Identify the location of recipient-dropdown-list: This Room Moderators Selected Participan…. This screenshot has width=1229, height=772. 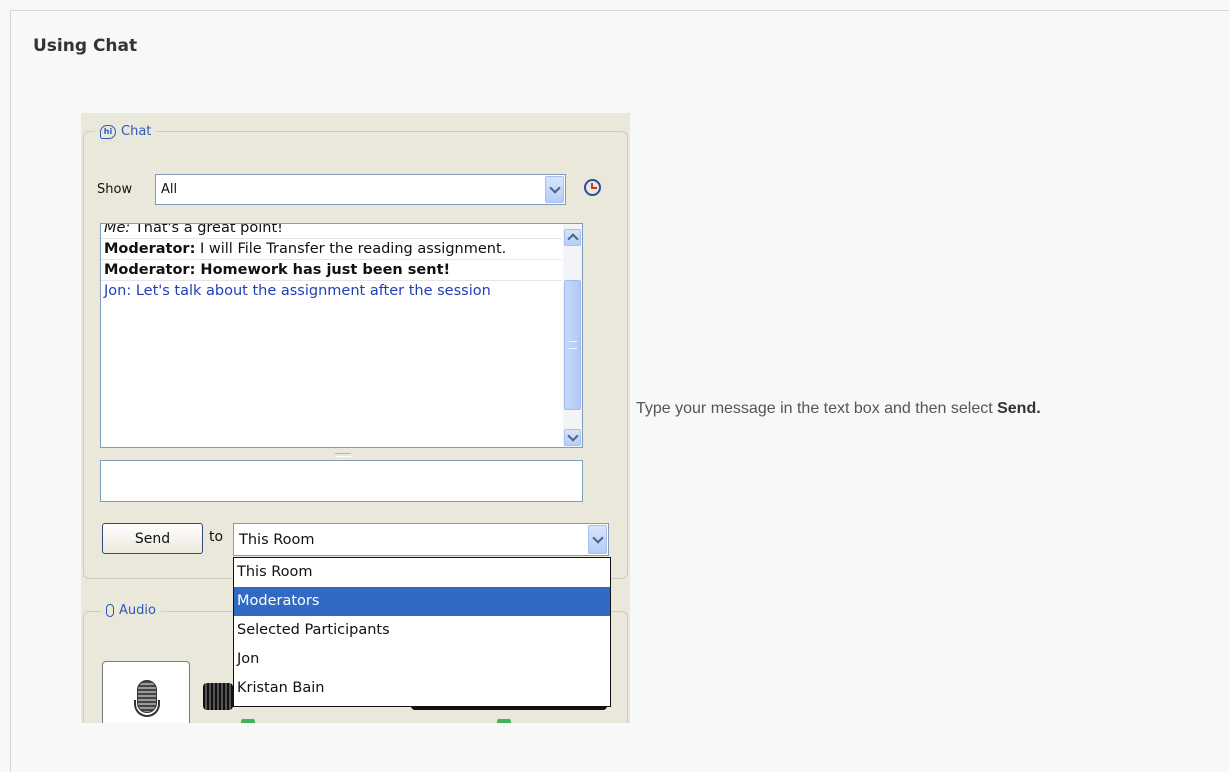
(422, 632).